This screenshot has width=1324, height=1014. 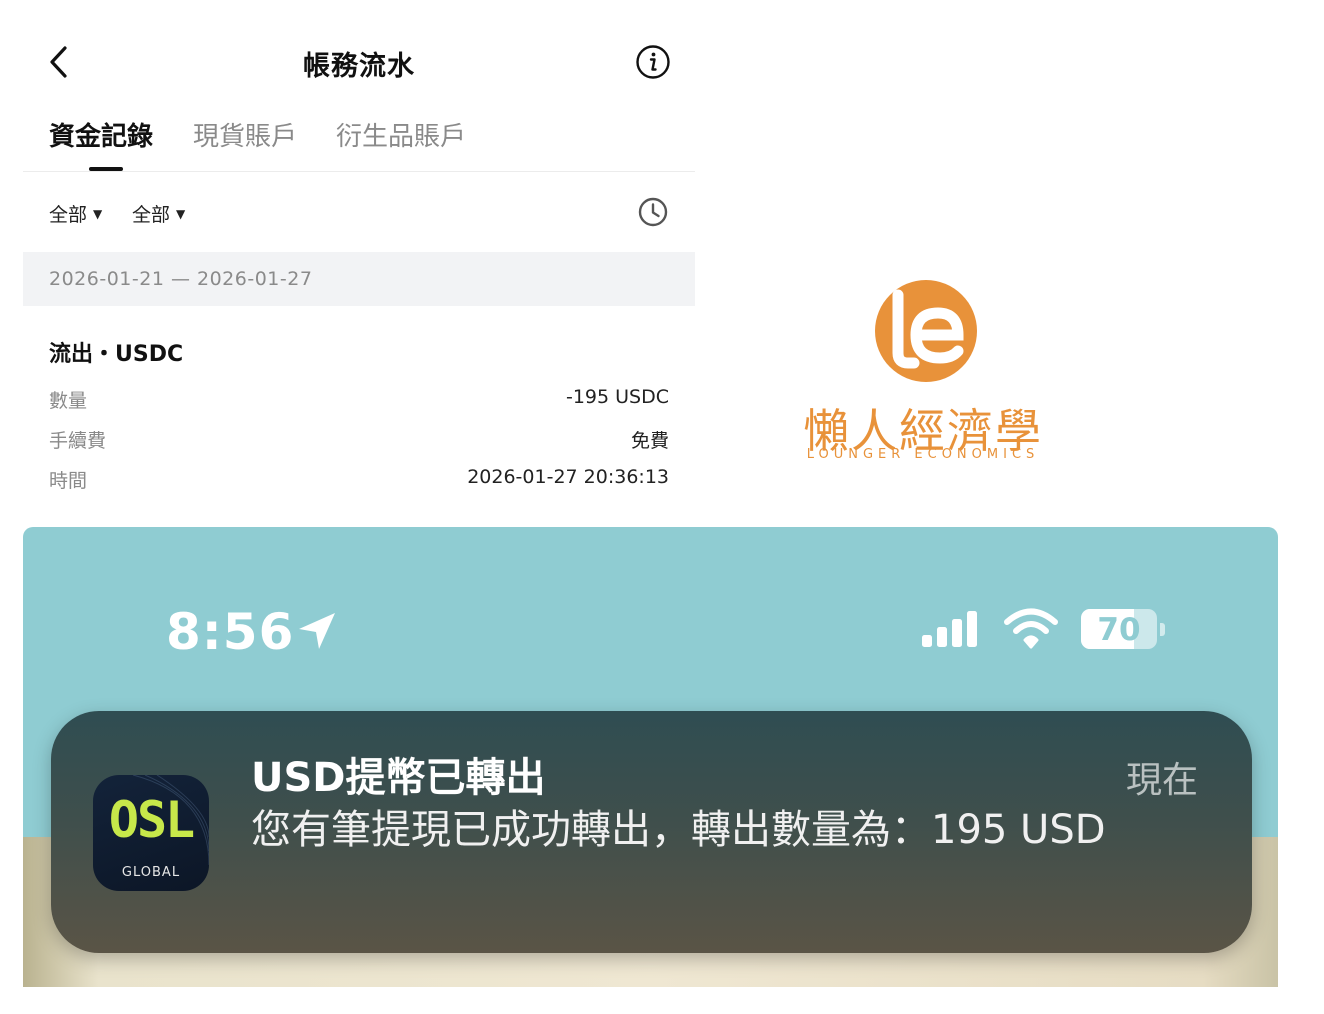 I want to click on history-button, so click(x=653, y=212).